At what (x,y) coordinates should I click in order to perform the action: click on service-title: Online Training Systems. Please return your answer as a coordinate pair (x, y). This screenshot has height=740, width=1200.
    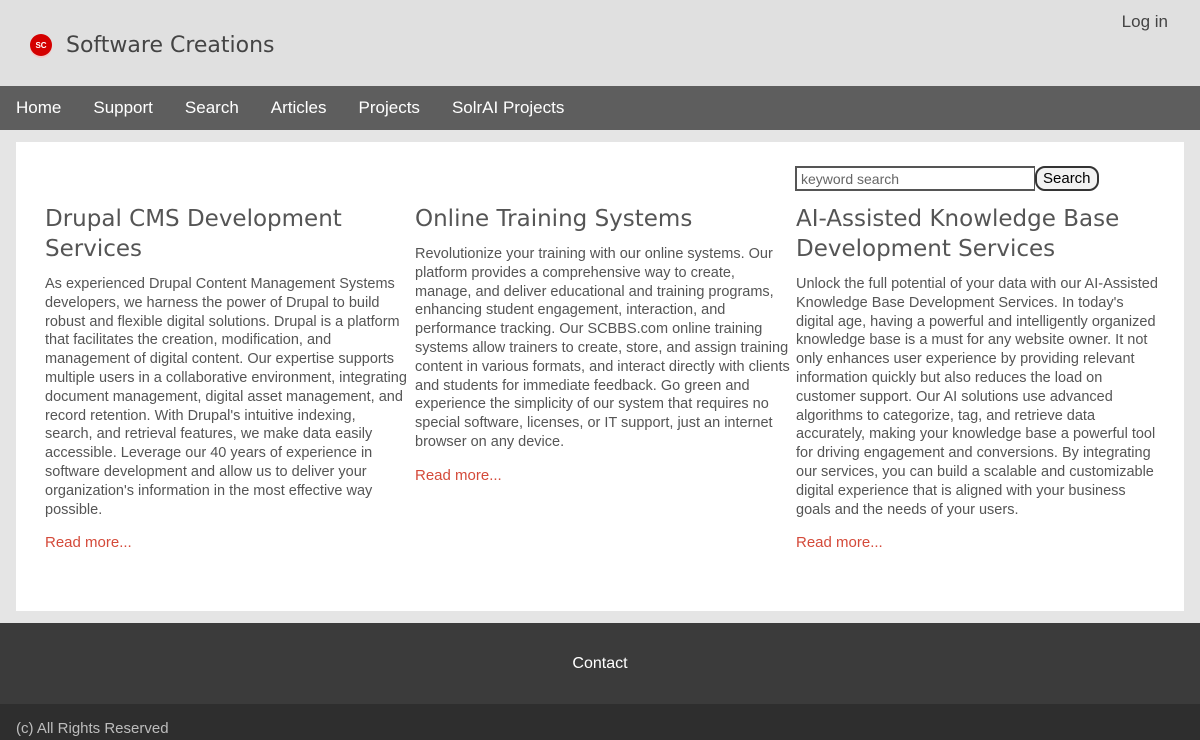
    Looking at the image, I should click on (554, 219).